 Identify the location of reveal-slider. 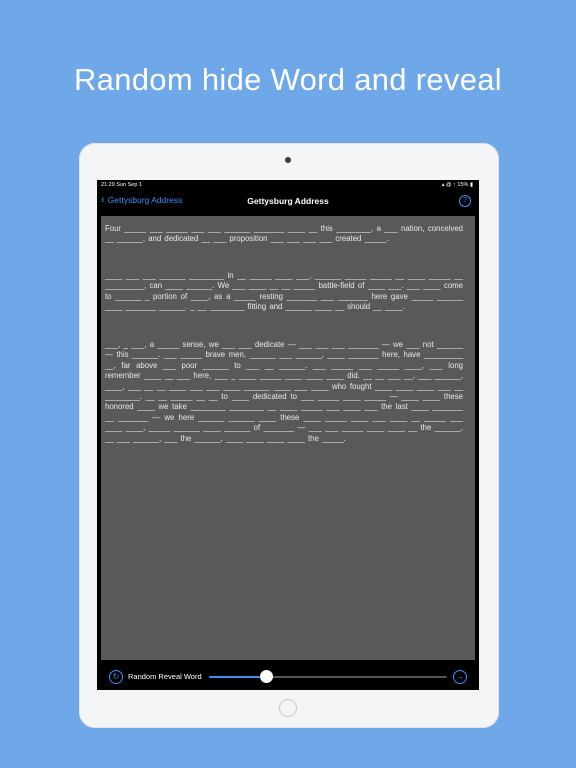
(328, 677).